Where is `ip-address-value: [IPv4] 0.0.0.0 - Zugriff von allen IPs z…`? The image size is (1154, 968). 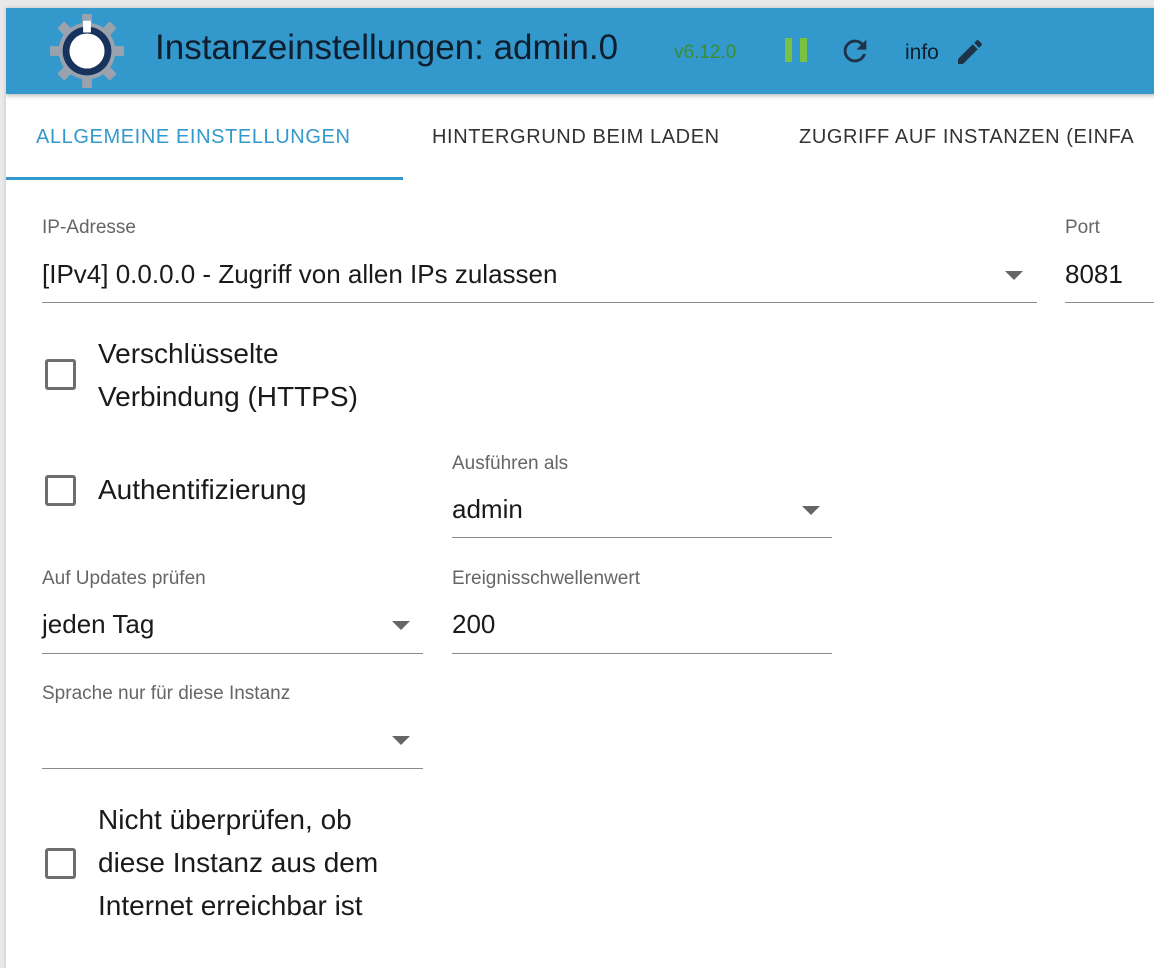 ip-address-value: [IPv4] 0.0.0.0 - Zugriff von allen IPs z… is located at coordinates (300, 274).